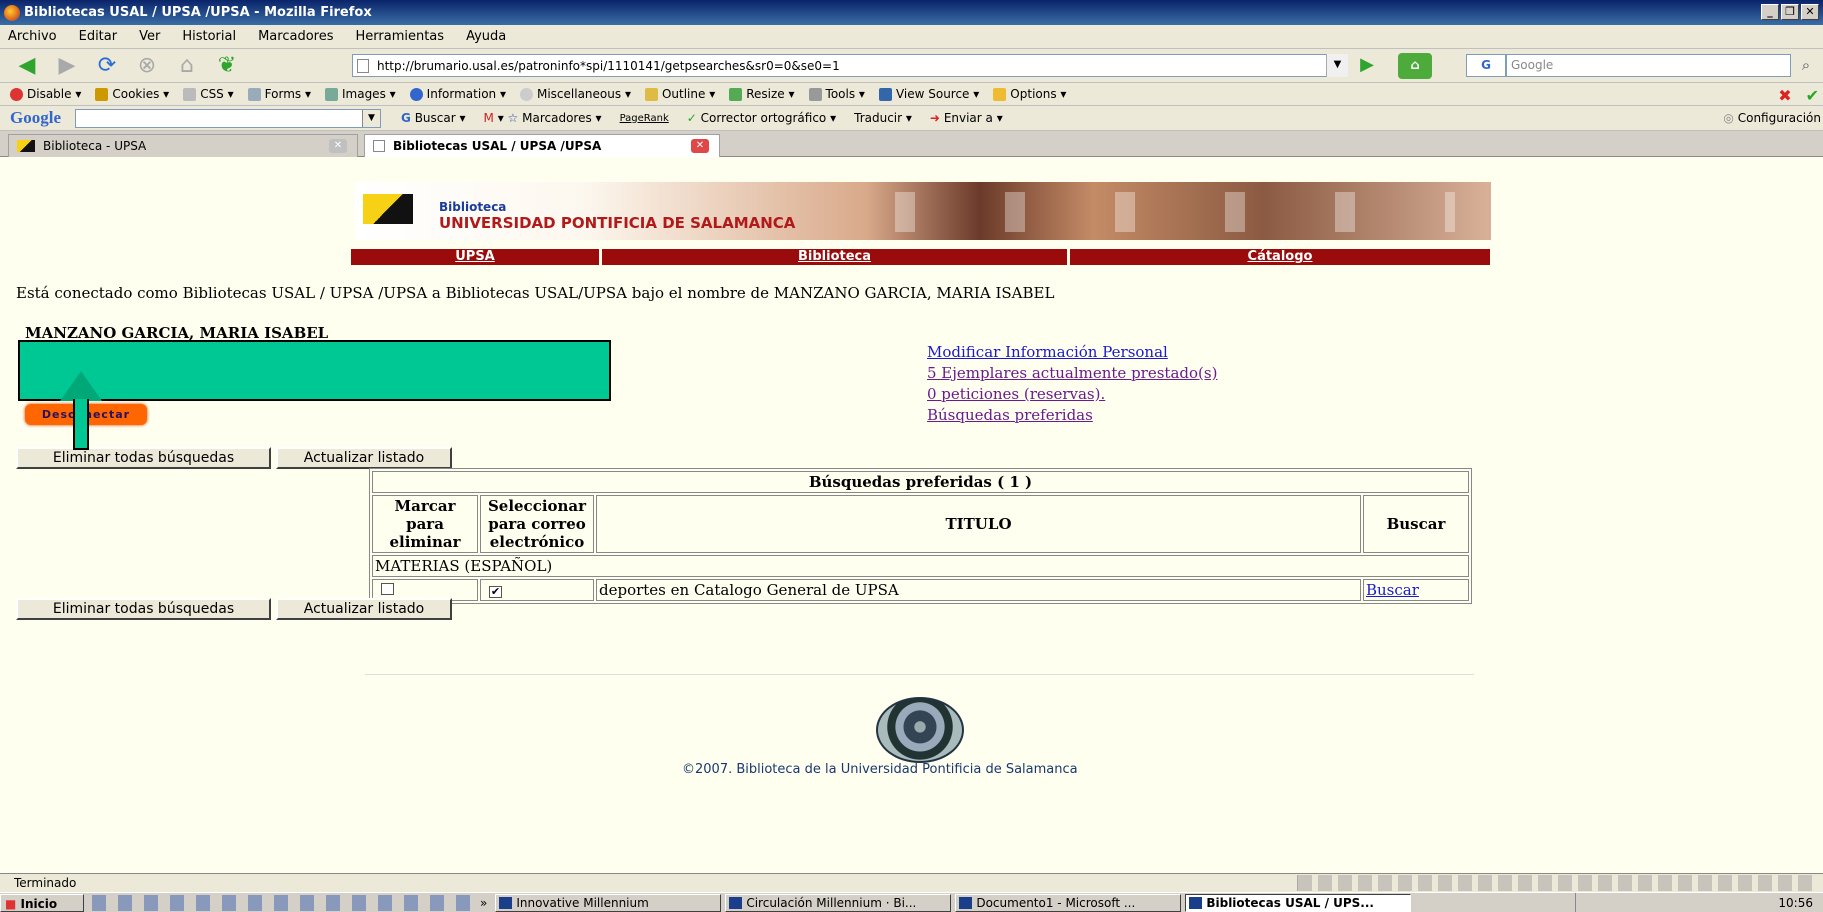  I want to click on information-icon, so click(416, 94).